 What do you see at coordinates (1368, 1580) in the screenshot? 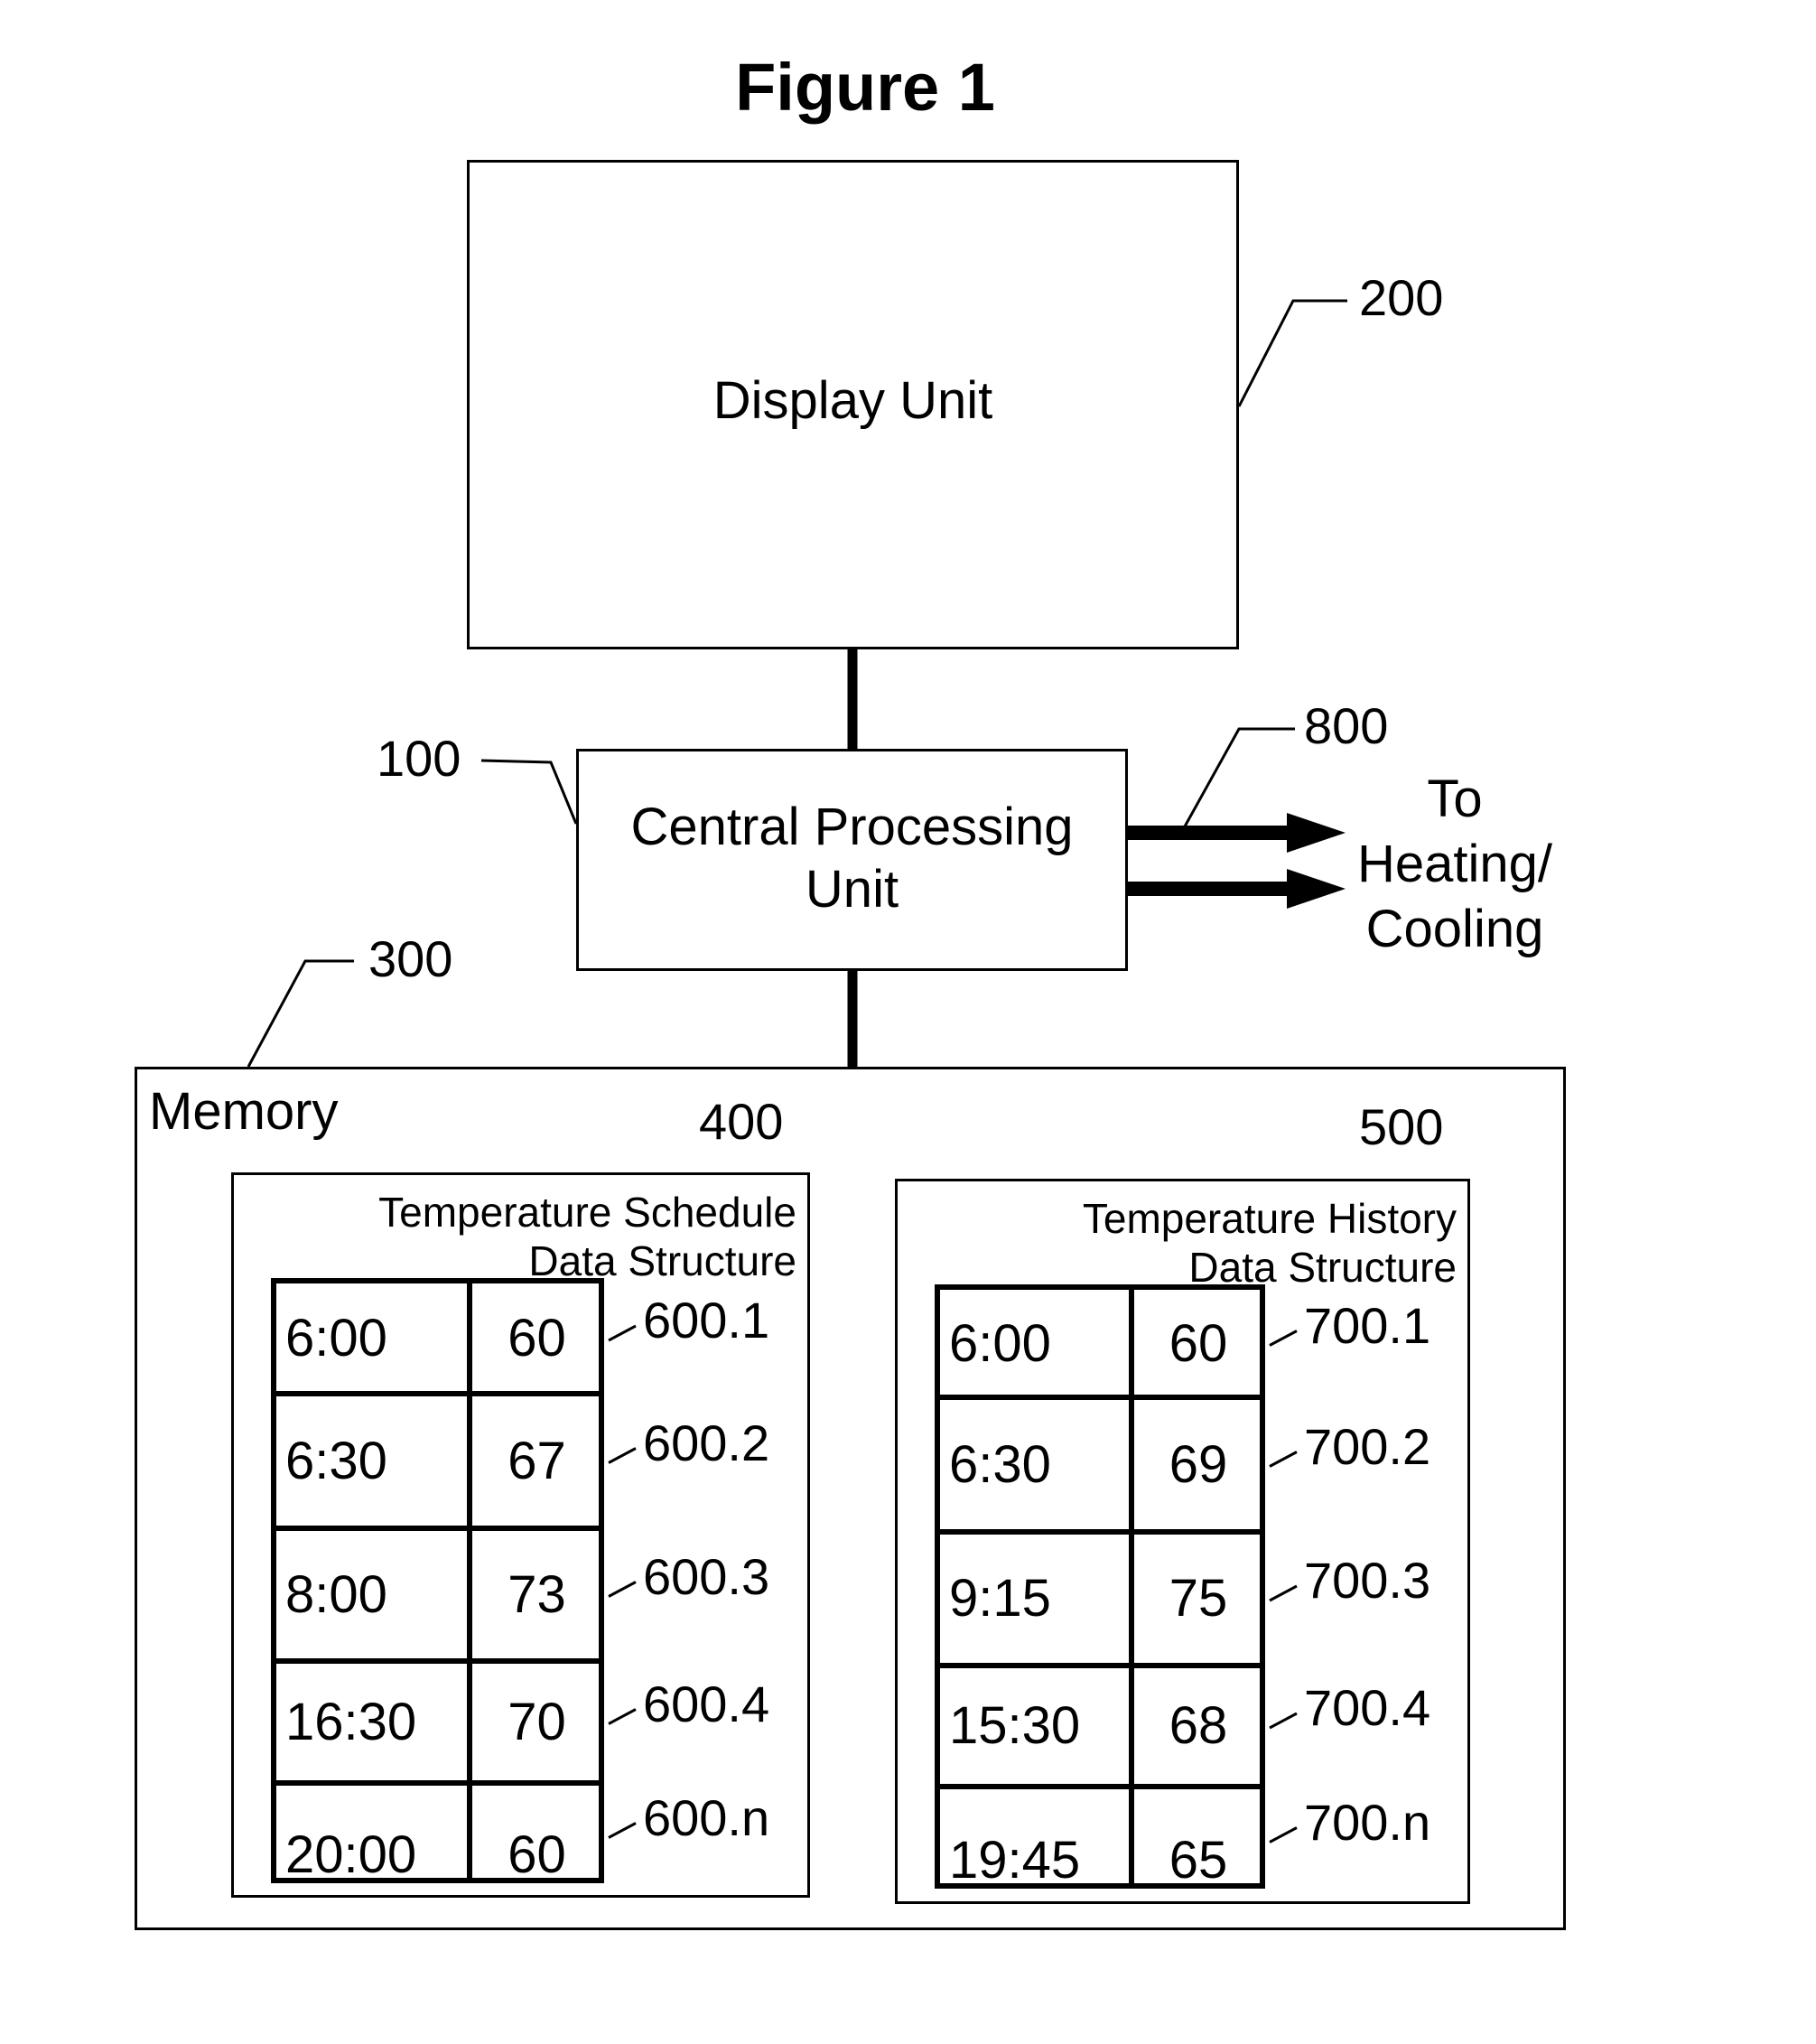
I see `row-ref-label: 700.3` at bounding box center [1368, 1580].